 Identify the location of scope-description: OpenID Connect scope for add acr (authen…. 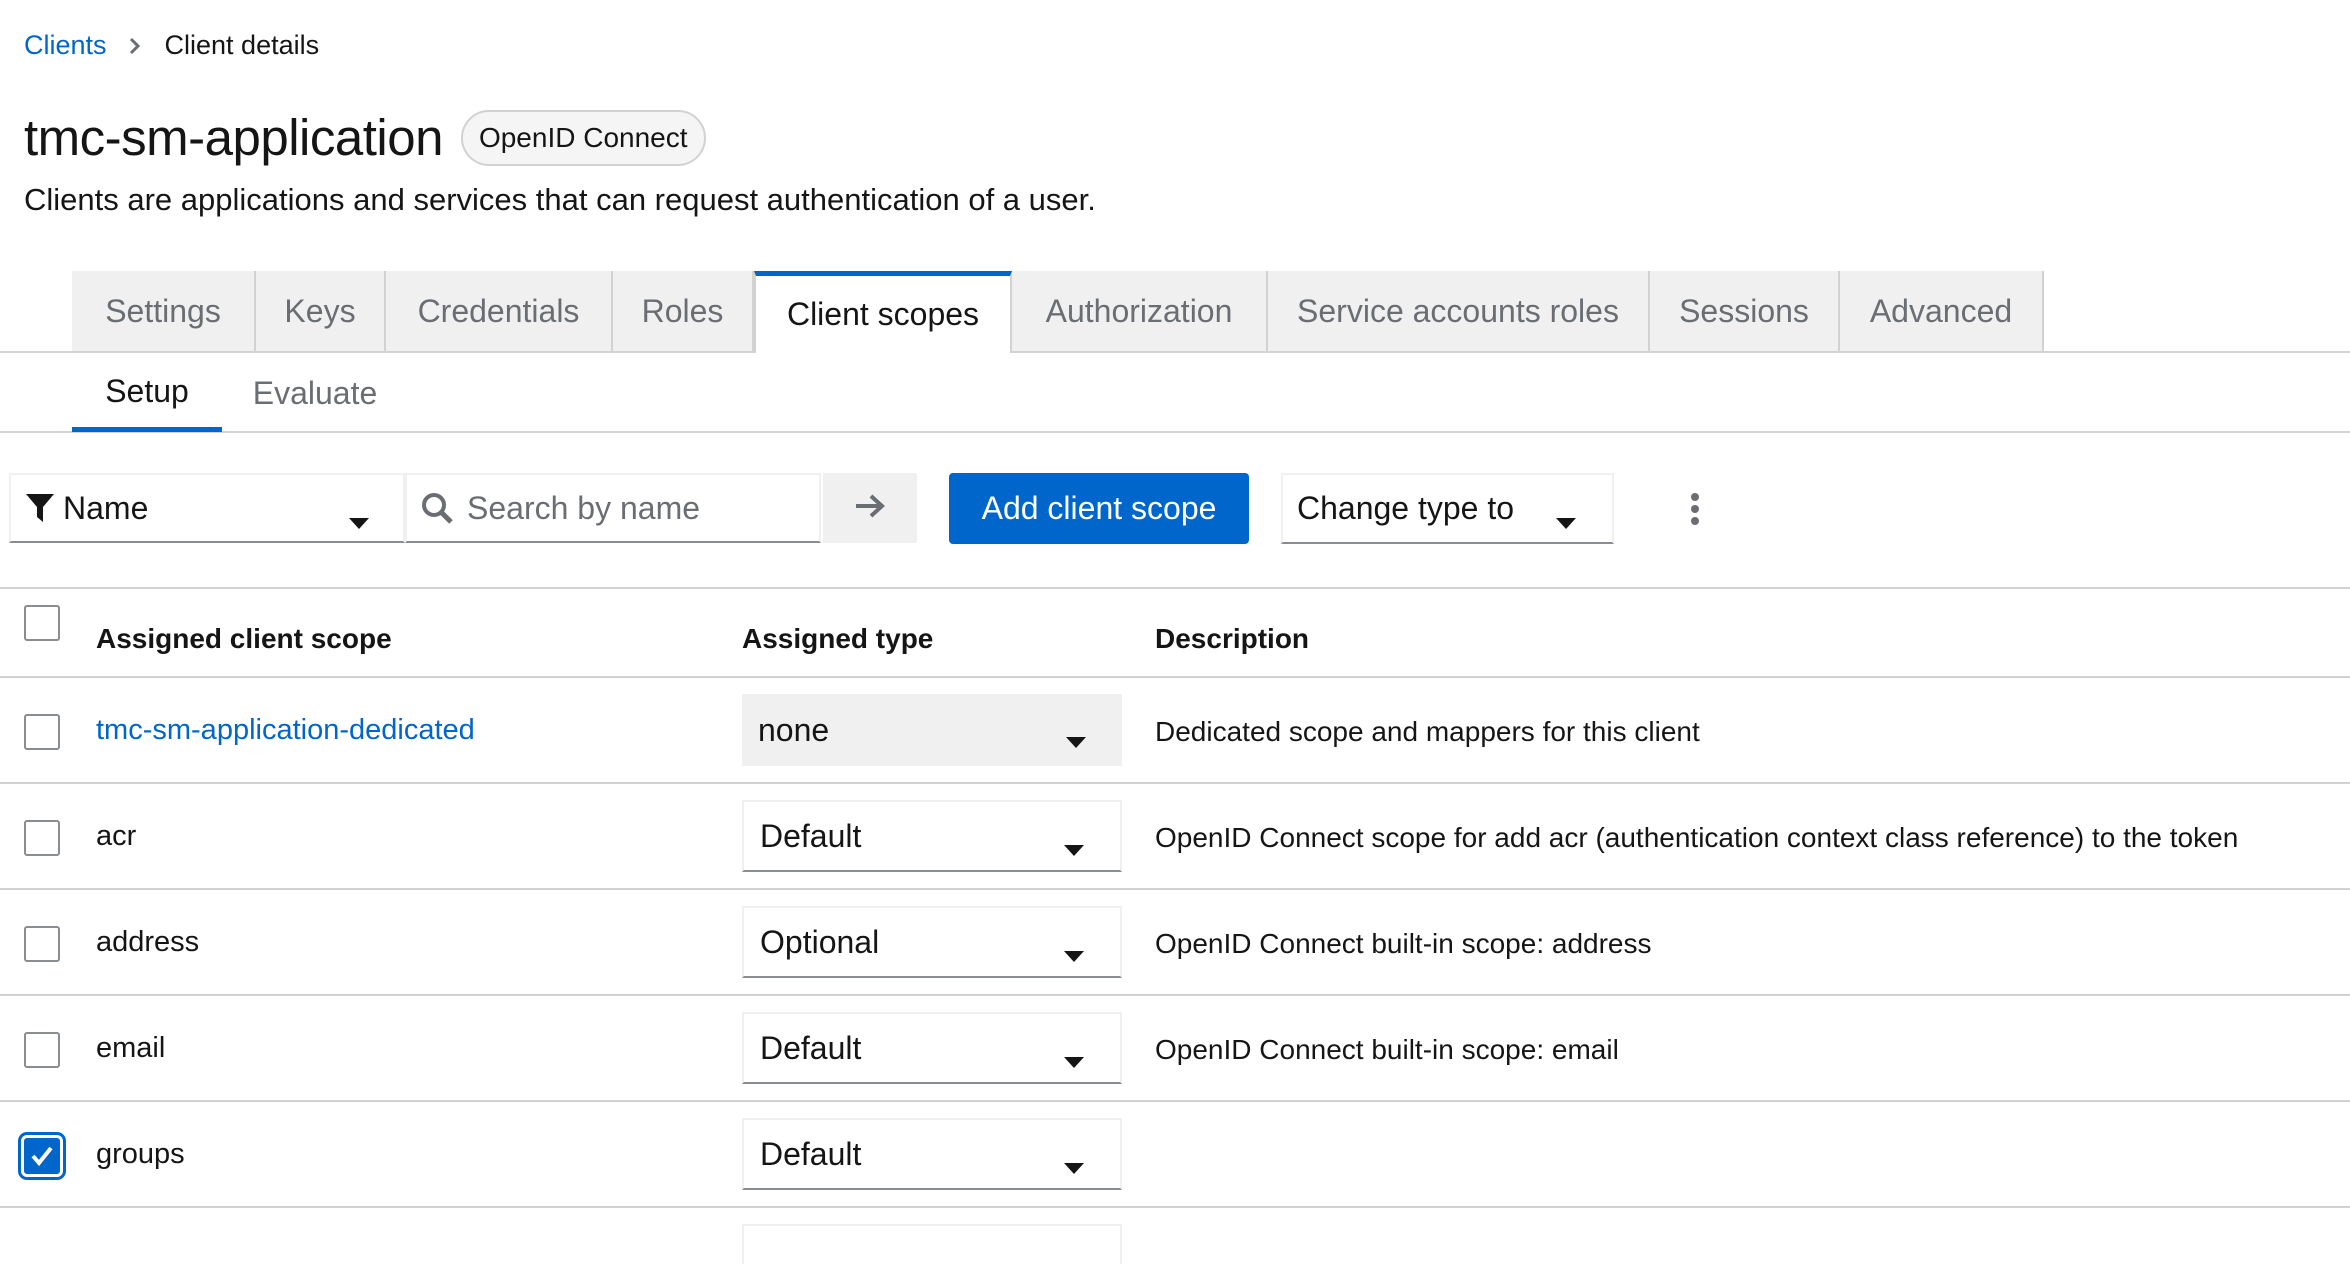
(1697, 837).